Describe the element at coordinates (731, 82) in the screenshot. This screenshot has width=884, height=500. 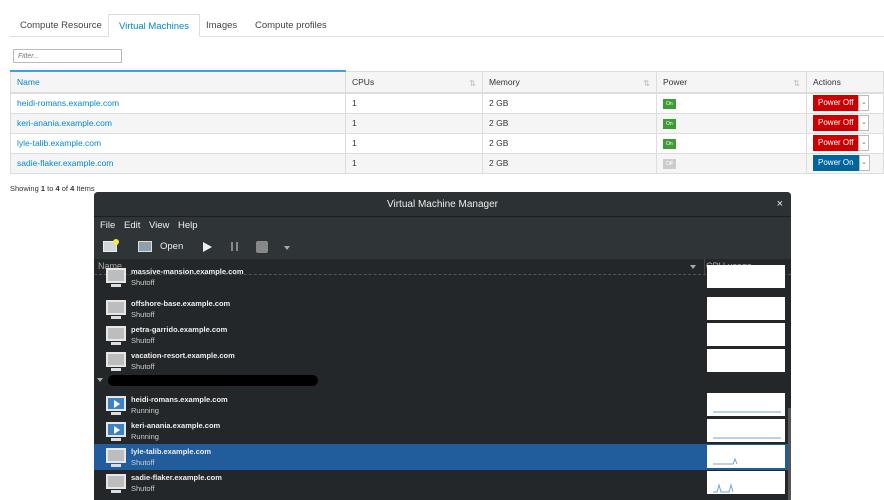
I see `col-power: Power ⇅` at that location.